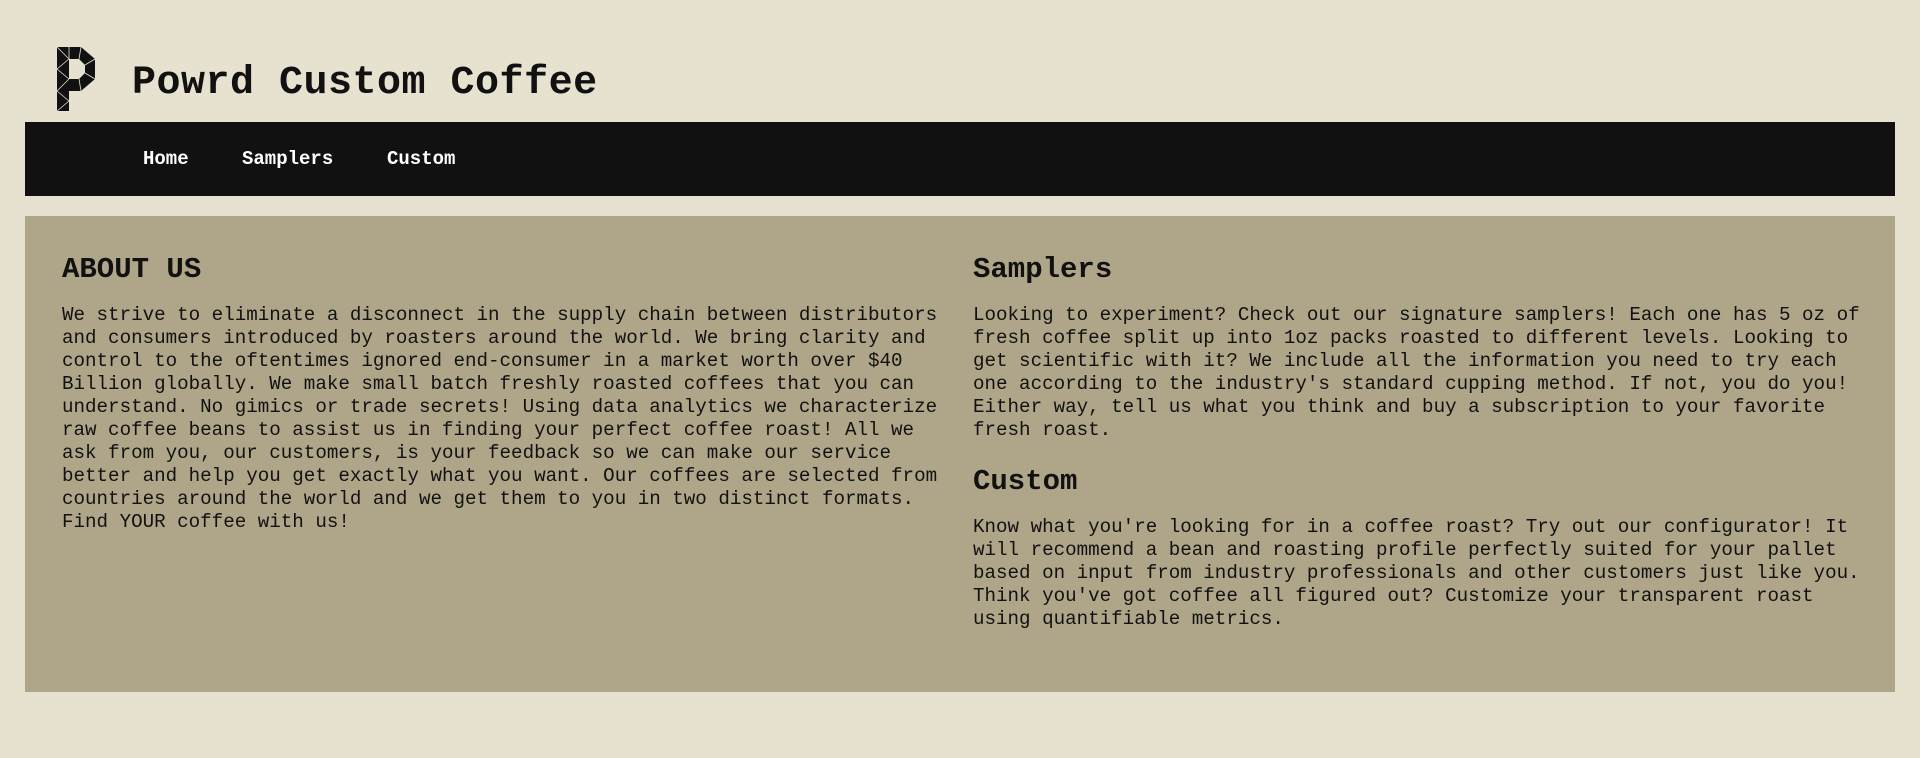  Describe the element at coordinates (76, 79) in the screenshot. I see `powrd-p-logo-icon` at that location.